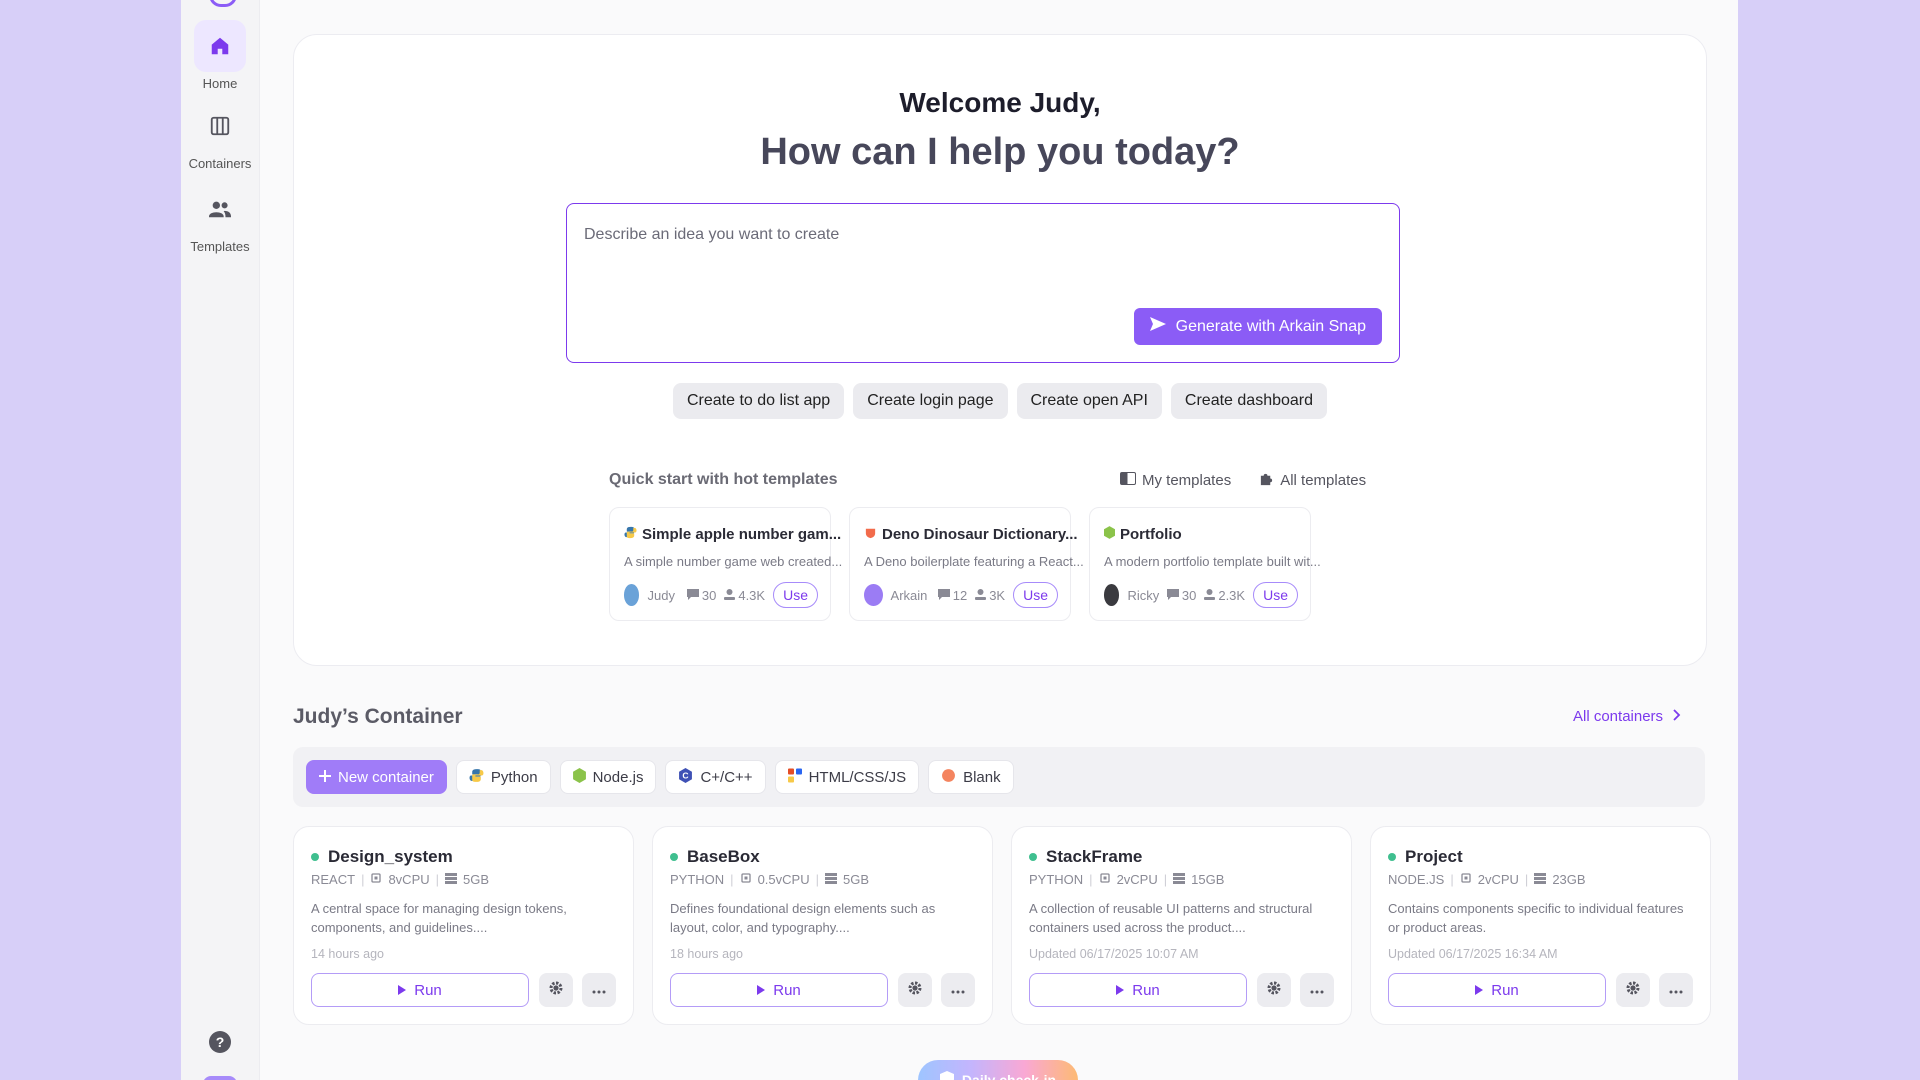 This screenshot has height=1080, width=1920. Describe the element at coordinates (997, 595) in the screenshot. I see `download-count: 3K` at that location.